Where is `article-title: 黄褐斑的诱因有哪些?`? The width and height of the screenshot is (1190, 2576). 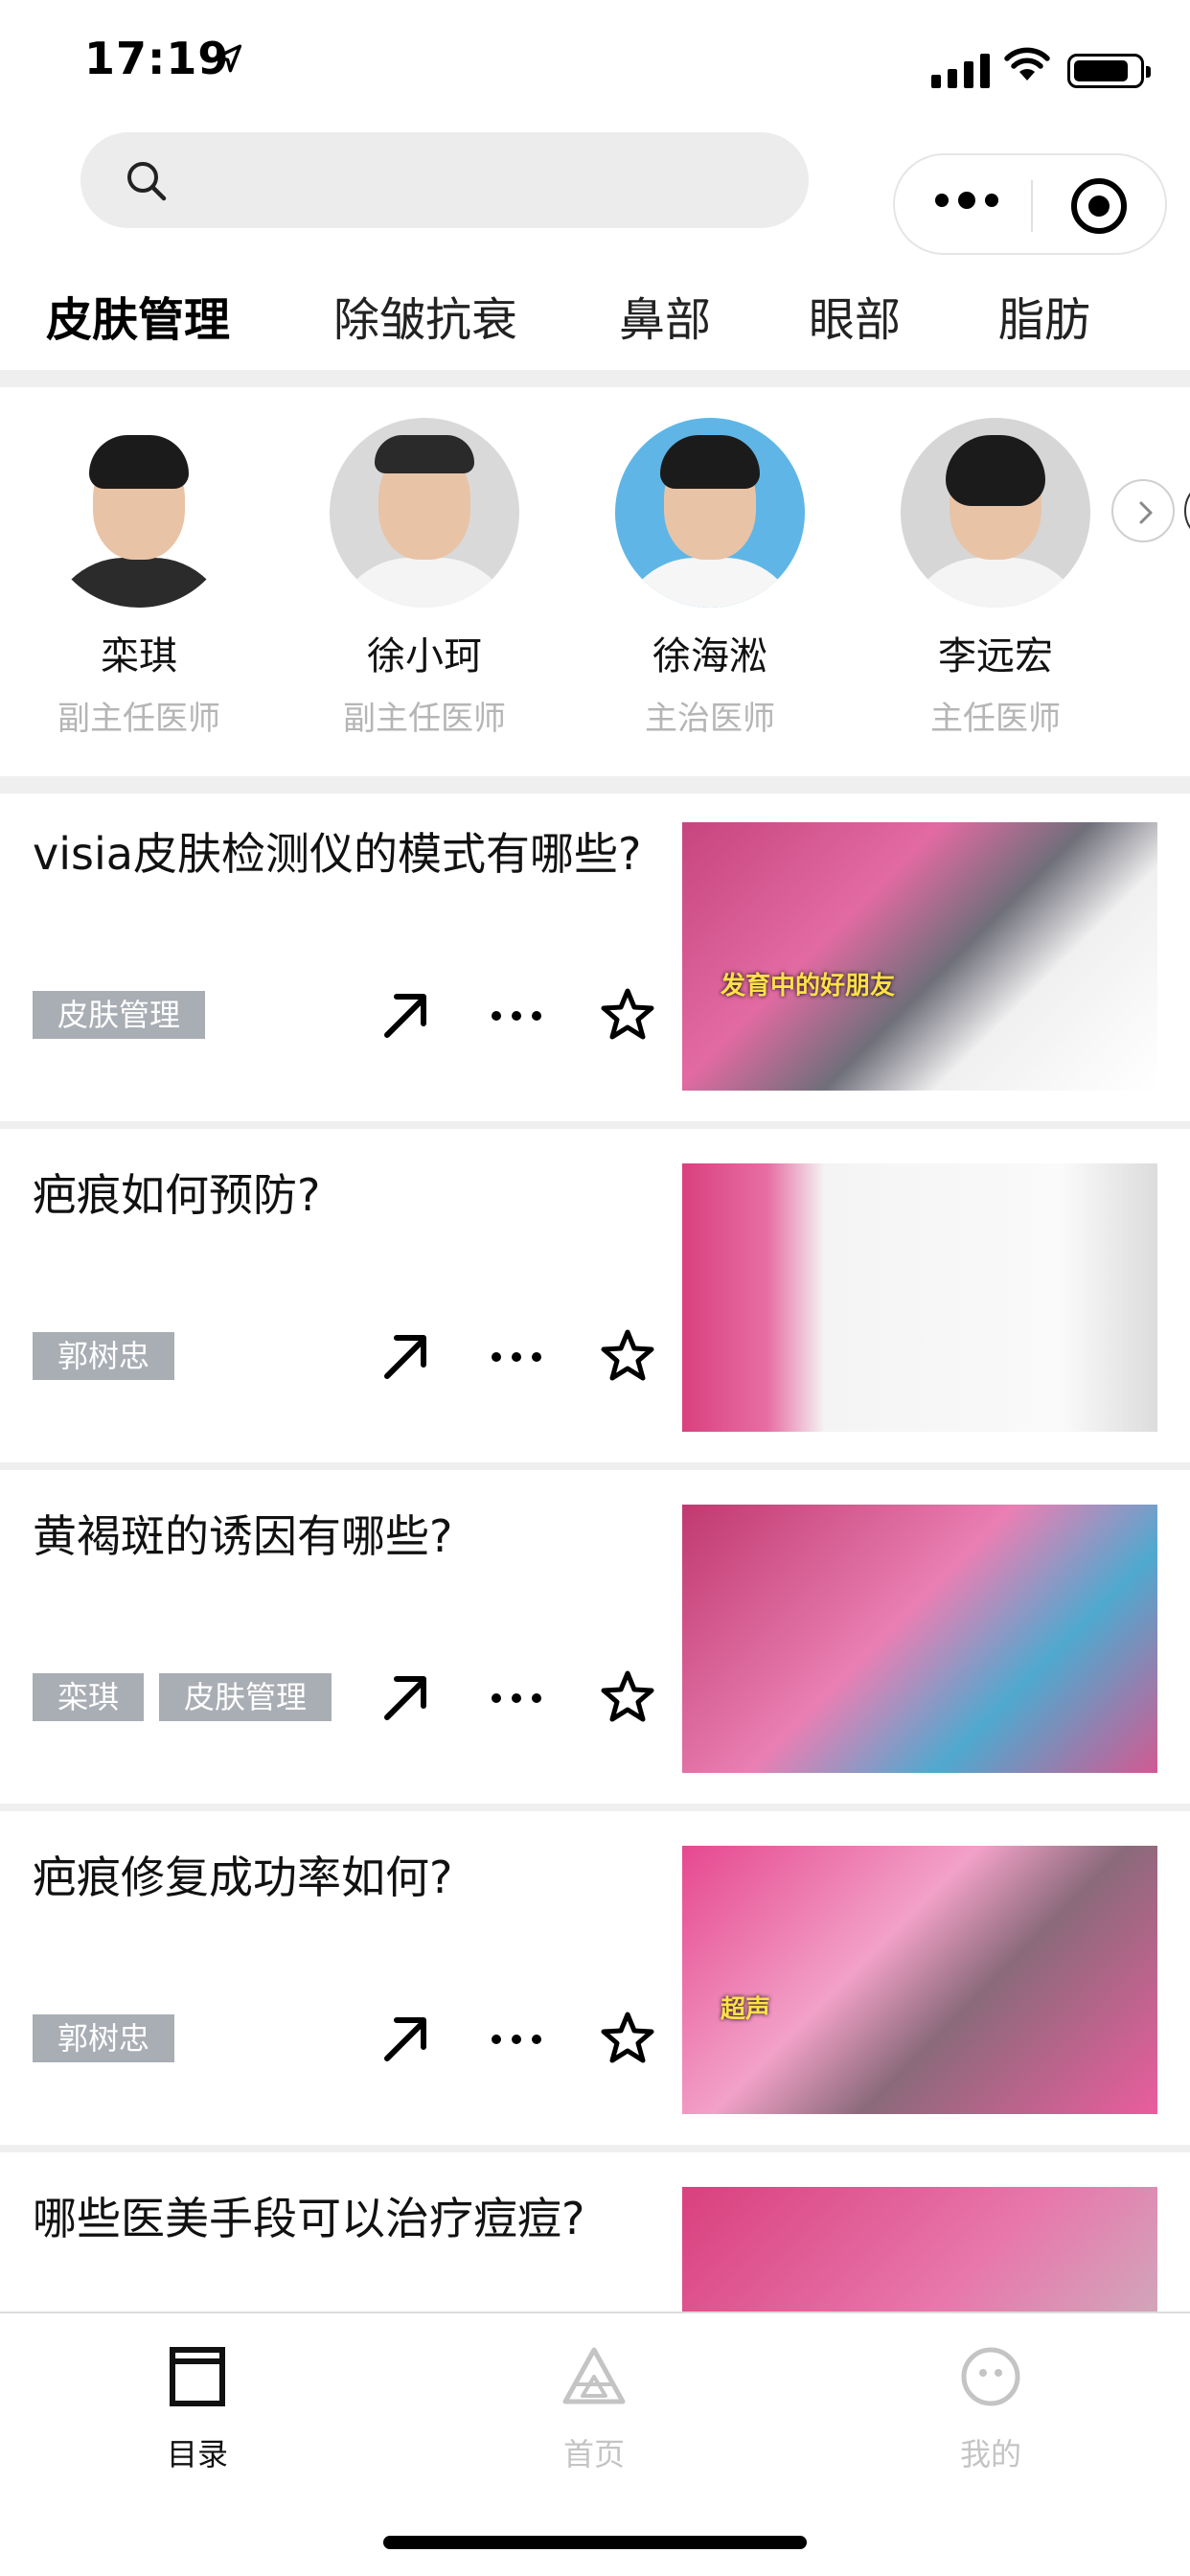
article-title: 黄褐斑的诱因有哪些? is located at coordinates (349, 1536).